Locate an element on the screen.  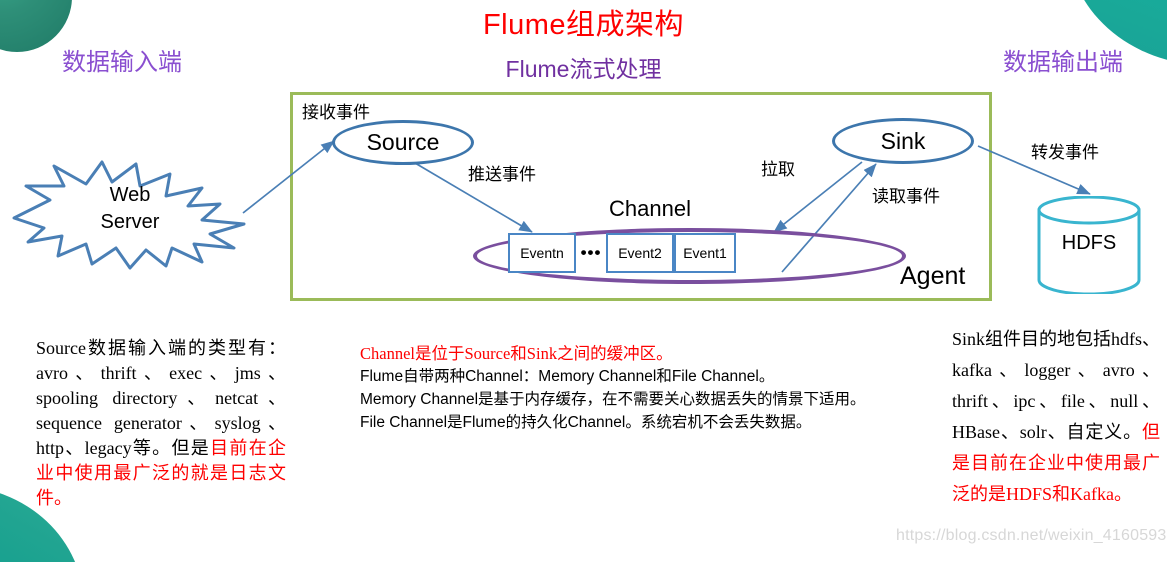
source-node: Source is located at coordinates (403, 142).